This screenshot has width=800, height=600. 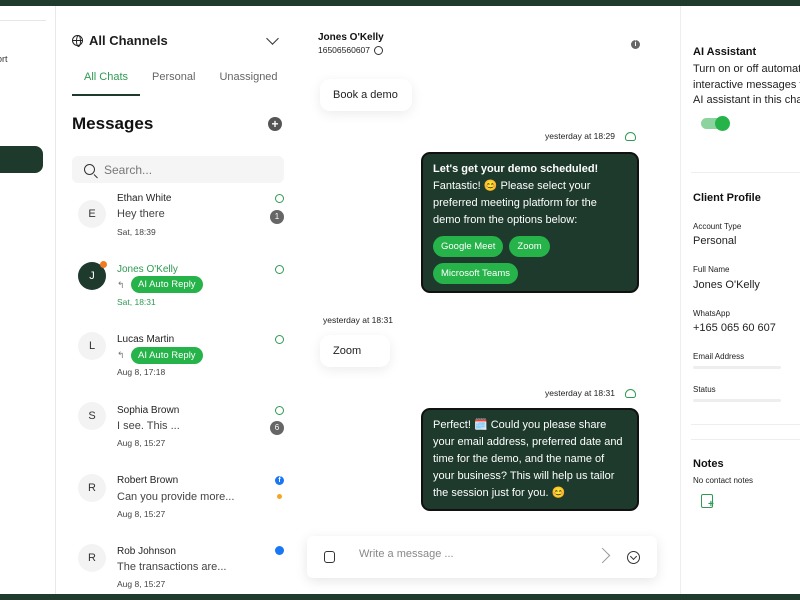 I want to click on message-time: Sat, 18:39, so click(x=136, y=232).